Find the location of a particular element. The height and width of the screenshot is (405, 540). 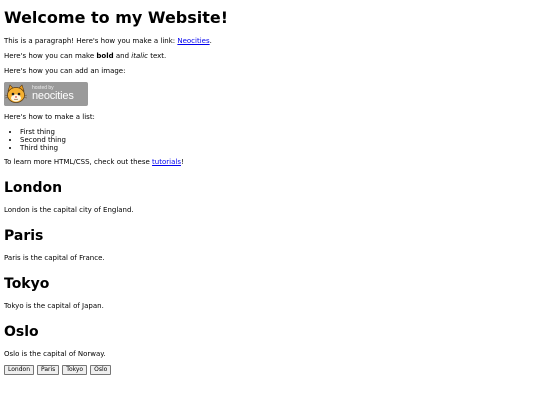

paris-button: Paris is located at coordinates (48, 370).